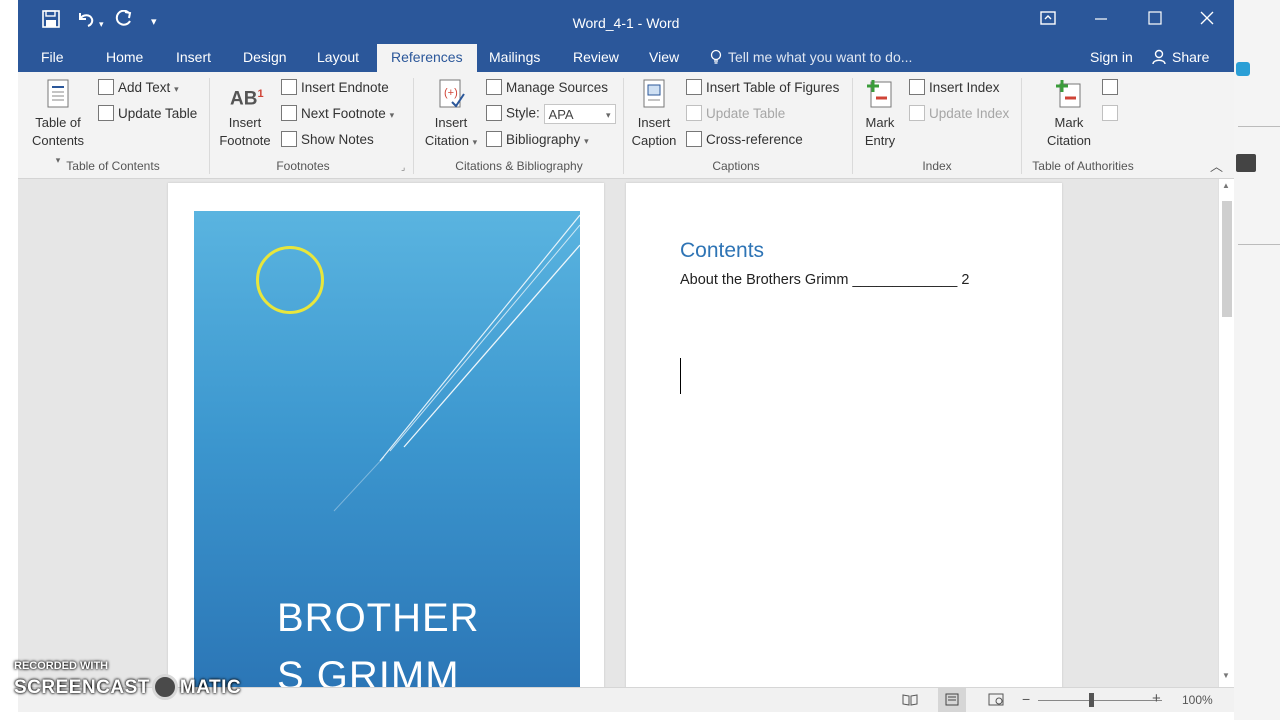 The height and width of the screenshot is (720, 1280). I want to click on lightbulb-icon, so click(716, 56).